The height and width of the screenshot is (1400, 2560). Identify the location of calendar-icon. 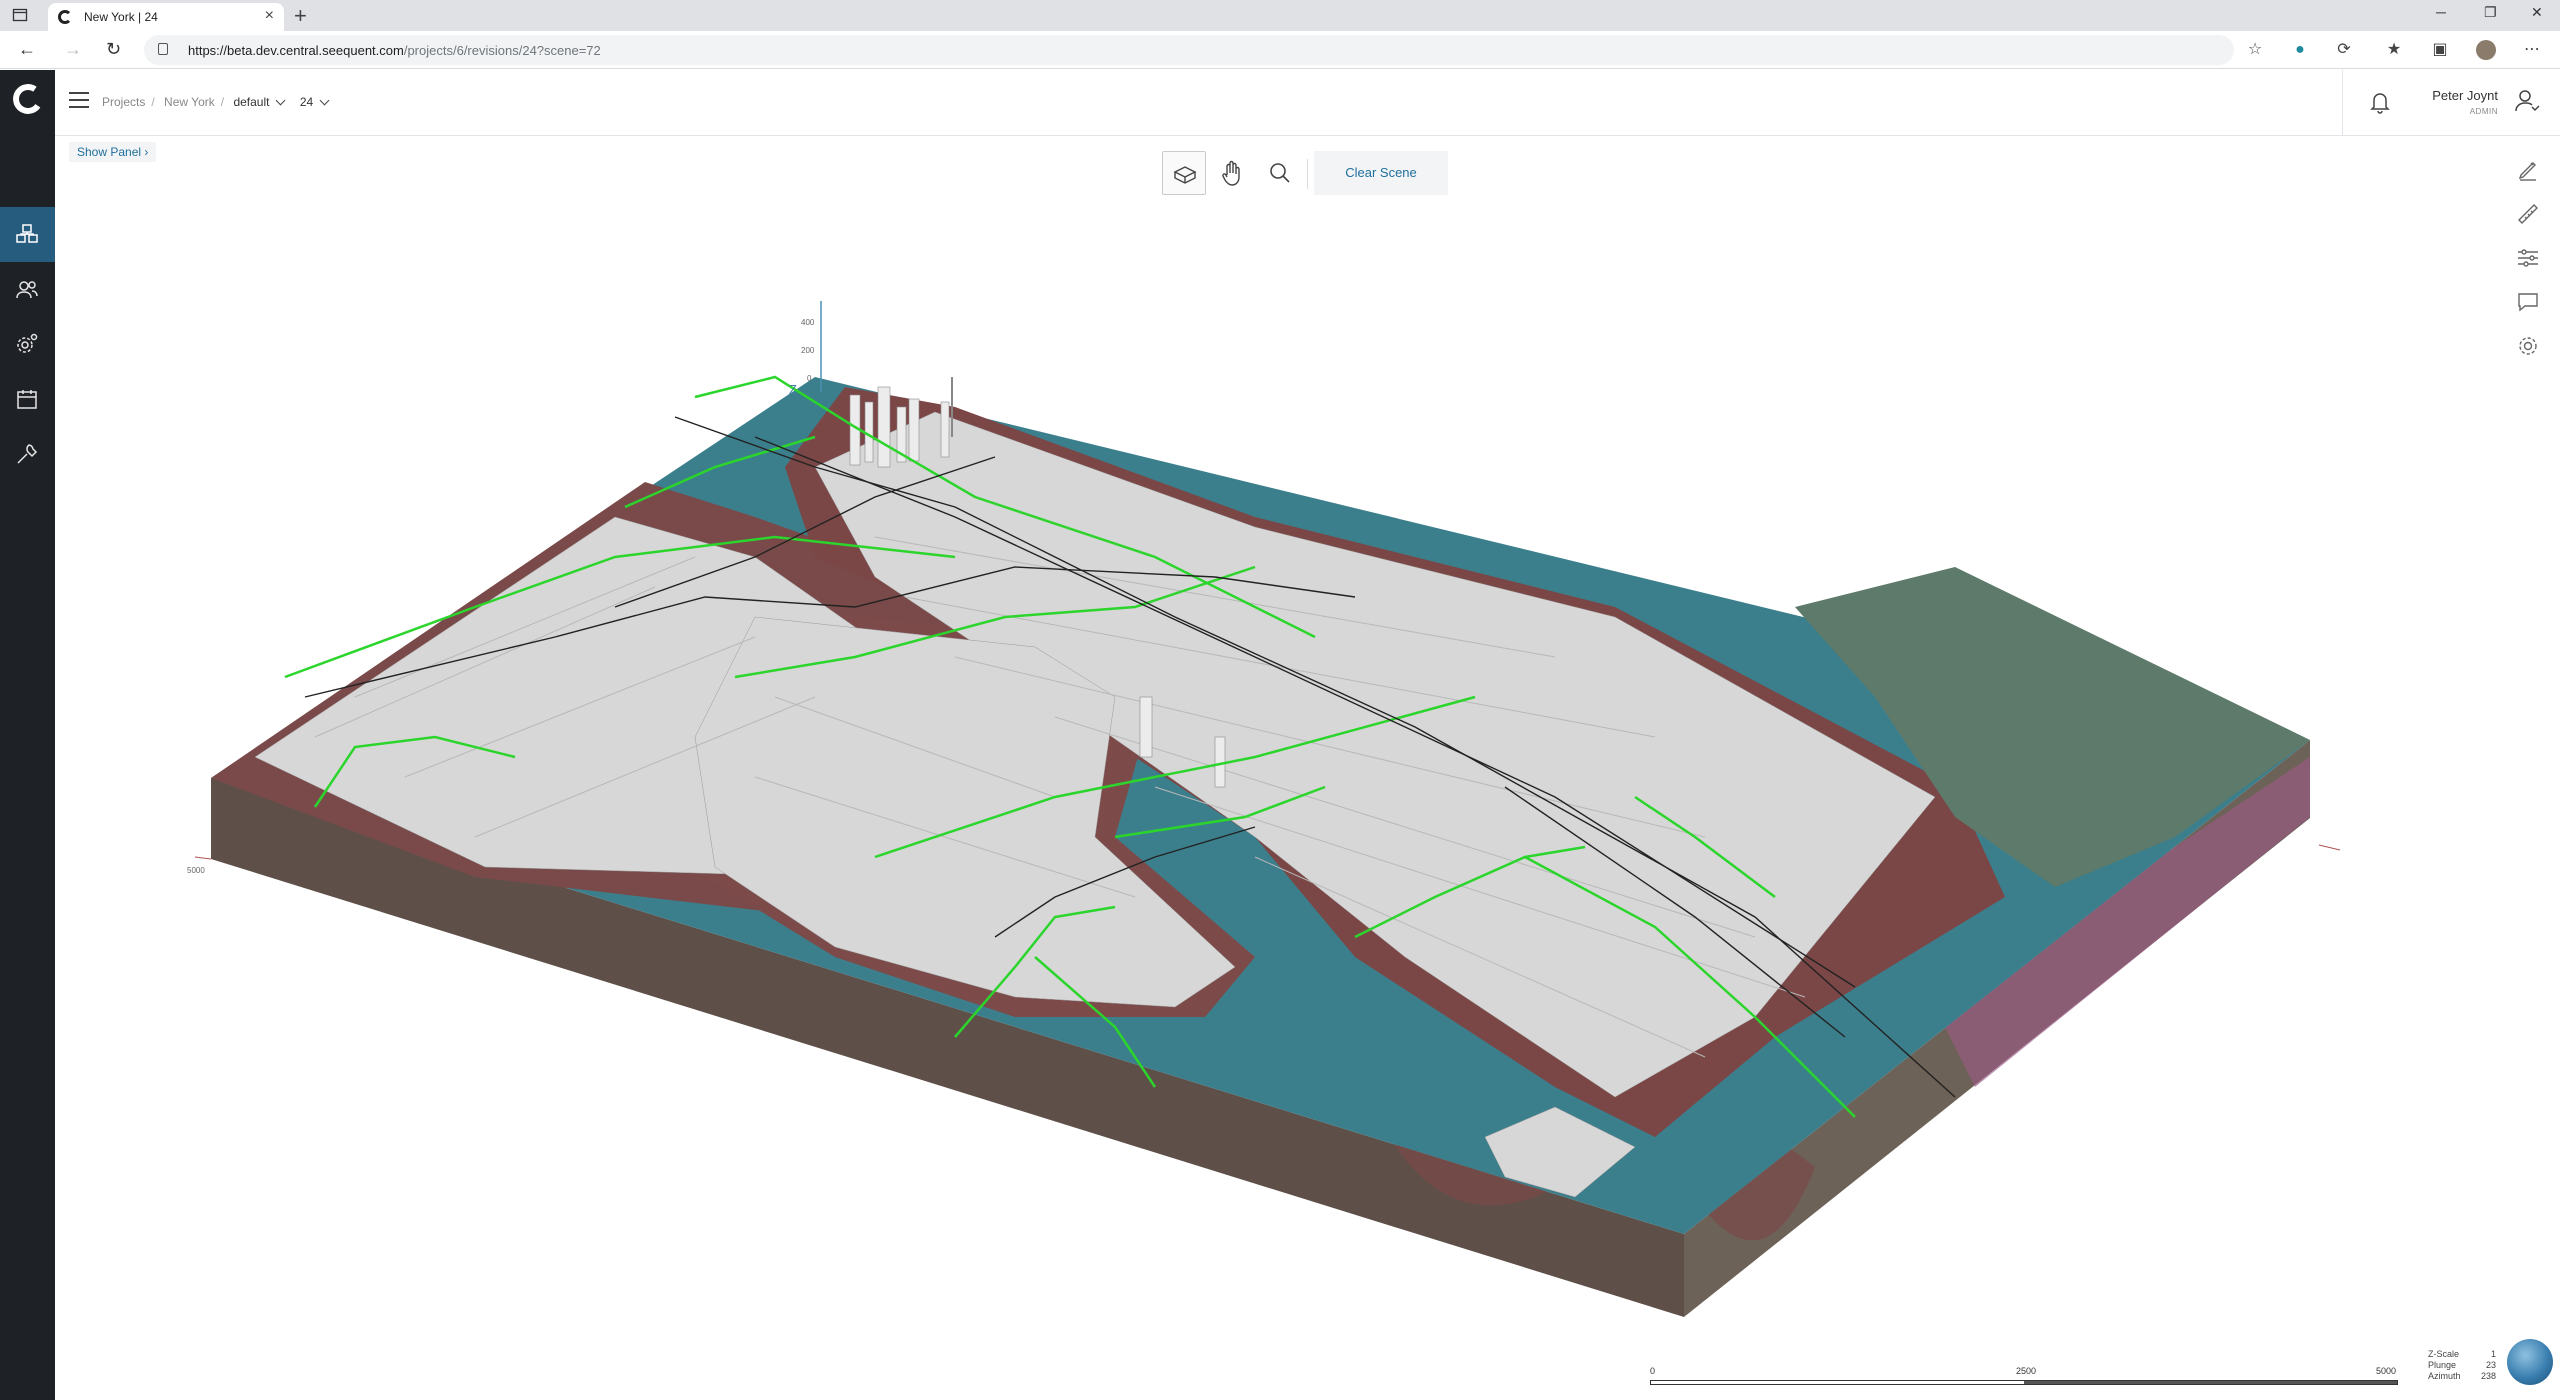
(27, 399).